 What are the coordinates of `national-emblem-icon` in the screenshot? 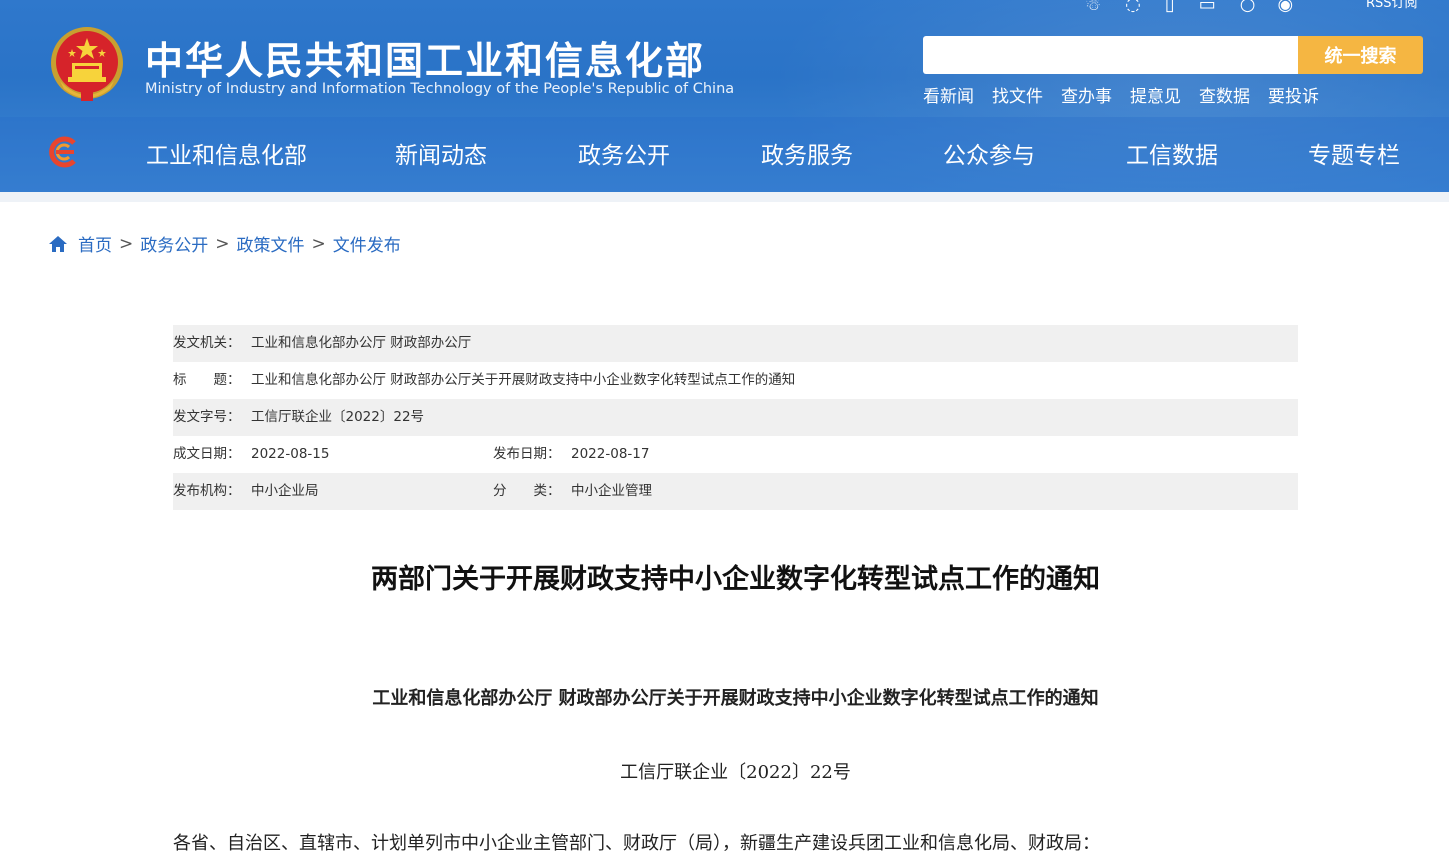 It's located at (87, 65).